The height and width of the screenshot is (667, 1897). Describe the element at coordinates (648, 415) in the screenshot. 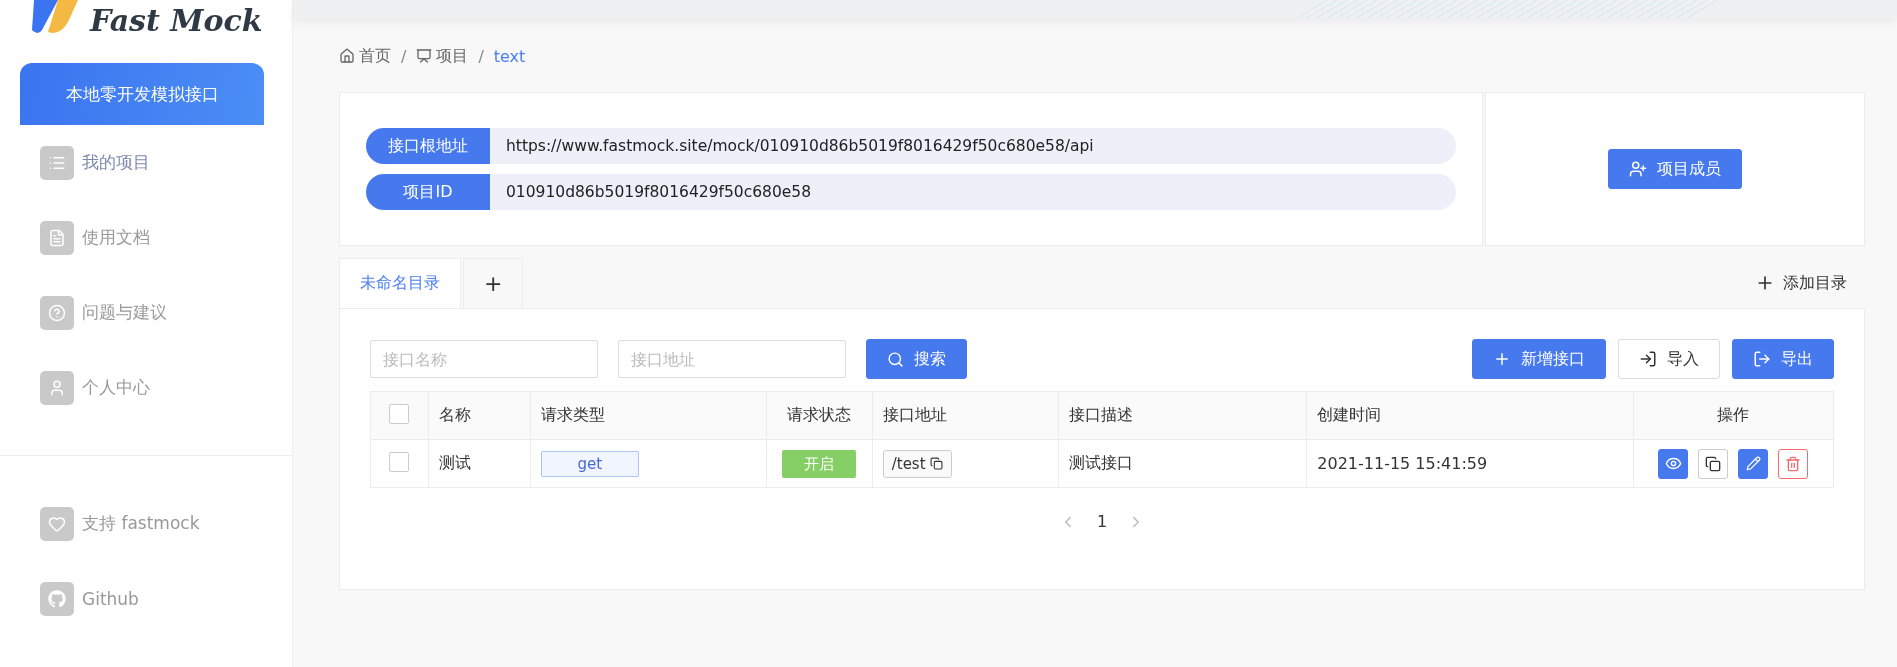

I see `column-header: 请求类型` at that location.